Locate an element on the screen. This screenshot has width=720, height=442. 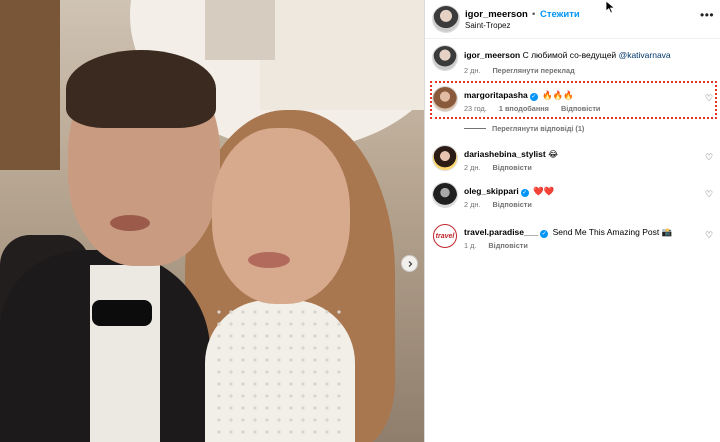
caption-mention: @kativarnava is located at coordinates (645, 55).